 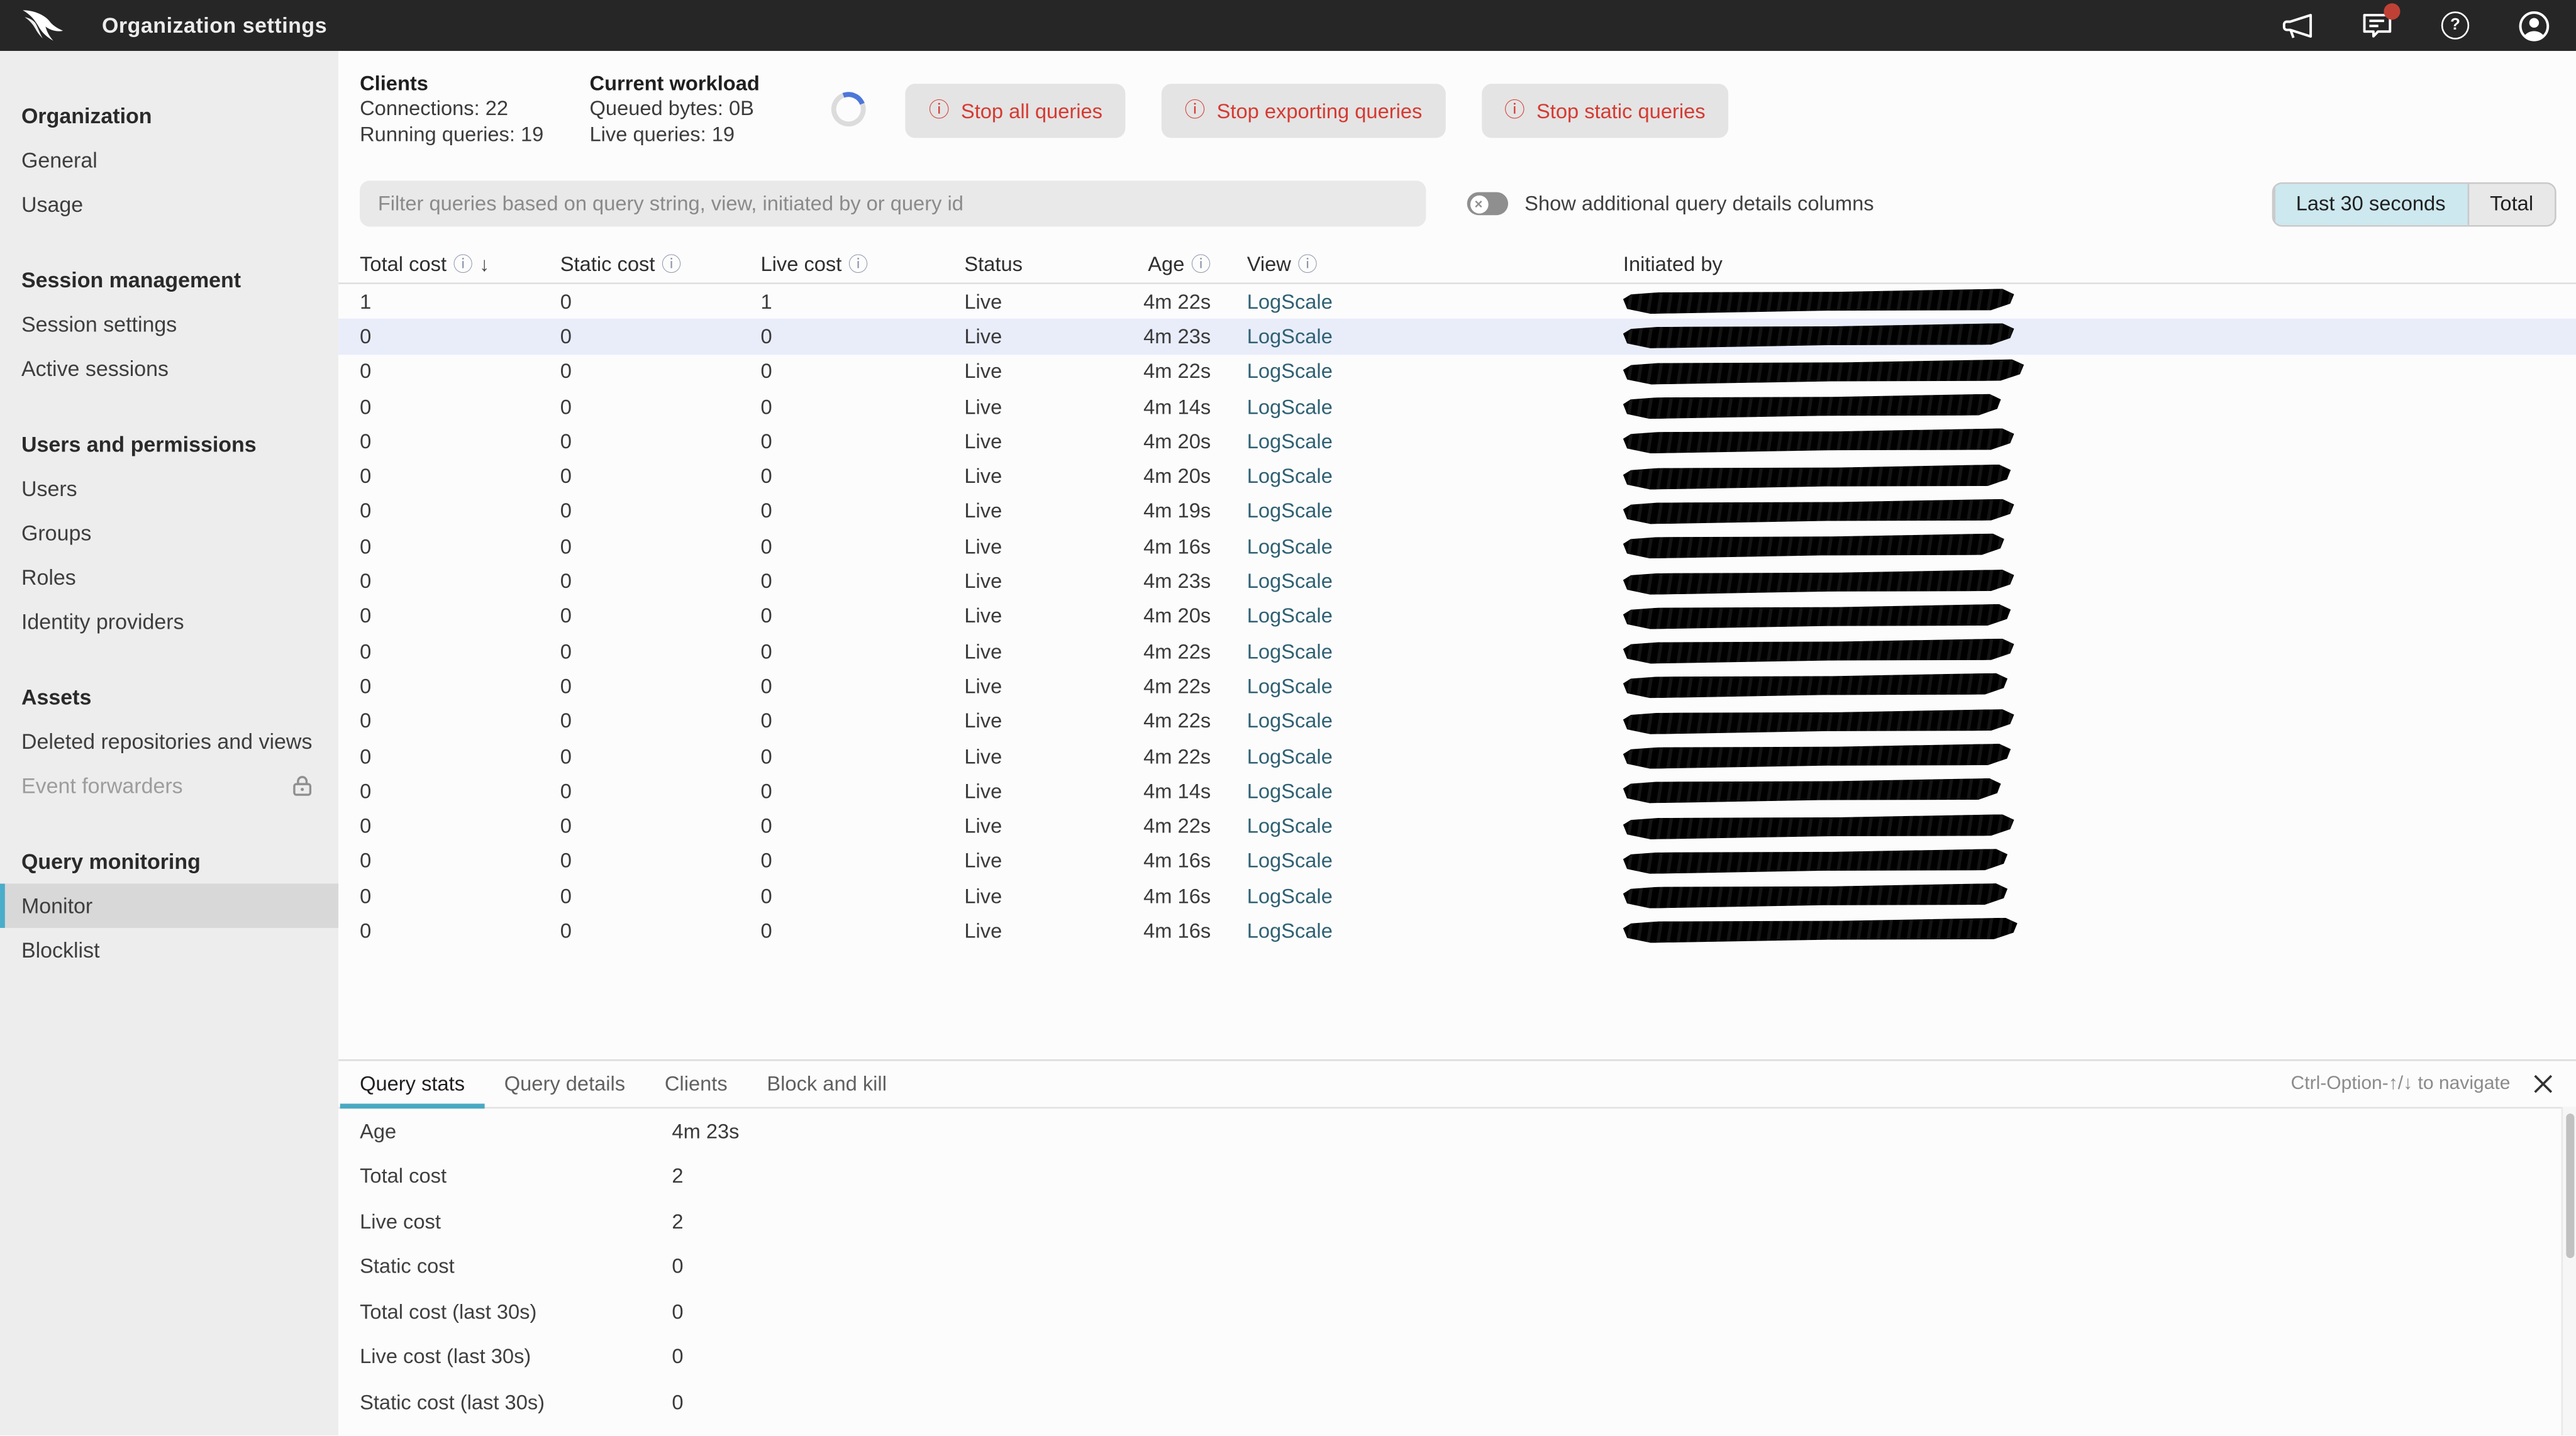 What do you see at coordinates (169, 905) in the screenshot?
I see `sidebar-item: Monitor` at bounding box center [169, 905].